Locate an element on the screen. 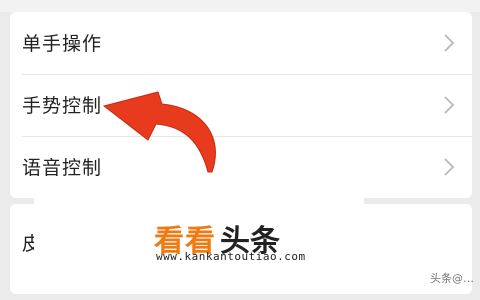  curved-arrow-icon is located at coordinates (159, 132).